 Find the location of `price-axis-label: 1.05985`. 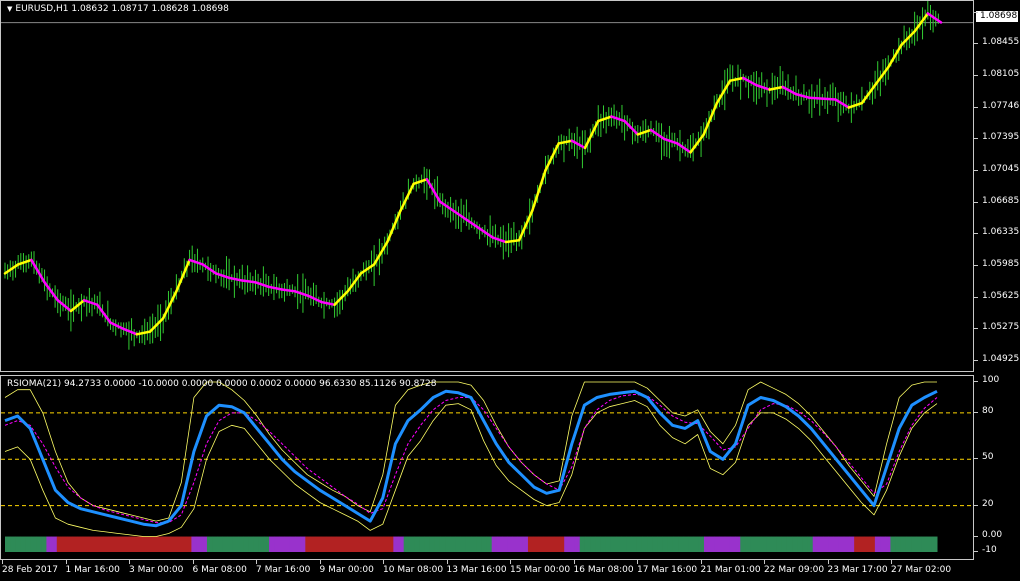

price-axis-label: 1.05985 is located at coordinates (1001, 263).